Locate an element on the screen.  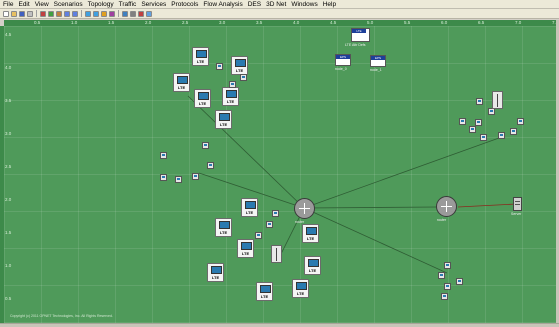
x-tick-label: 1.5 is located at coordinates (111, 22).